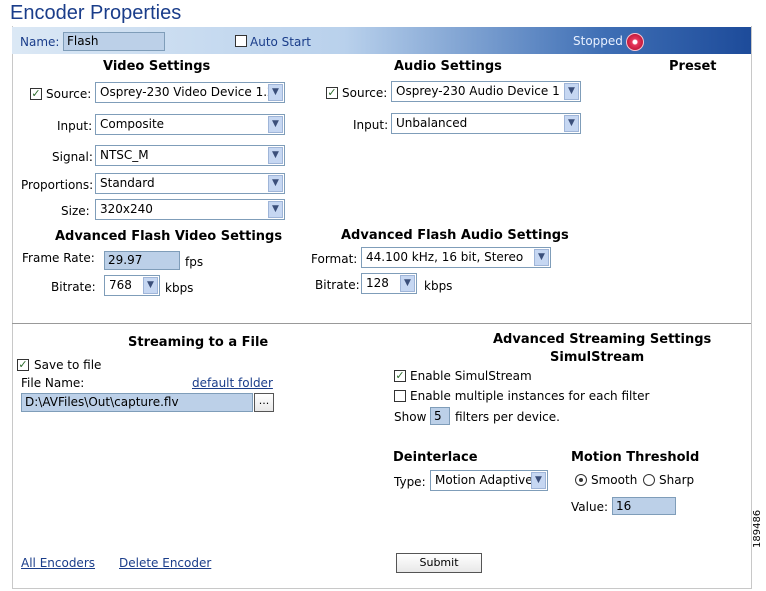 The height and width of the screenshot is (591, 766). I want to click on size-label: Size:, so click(75, 211).